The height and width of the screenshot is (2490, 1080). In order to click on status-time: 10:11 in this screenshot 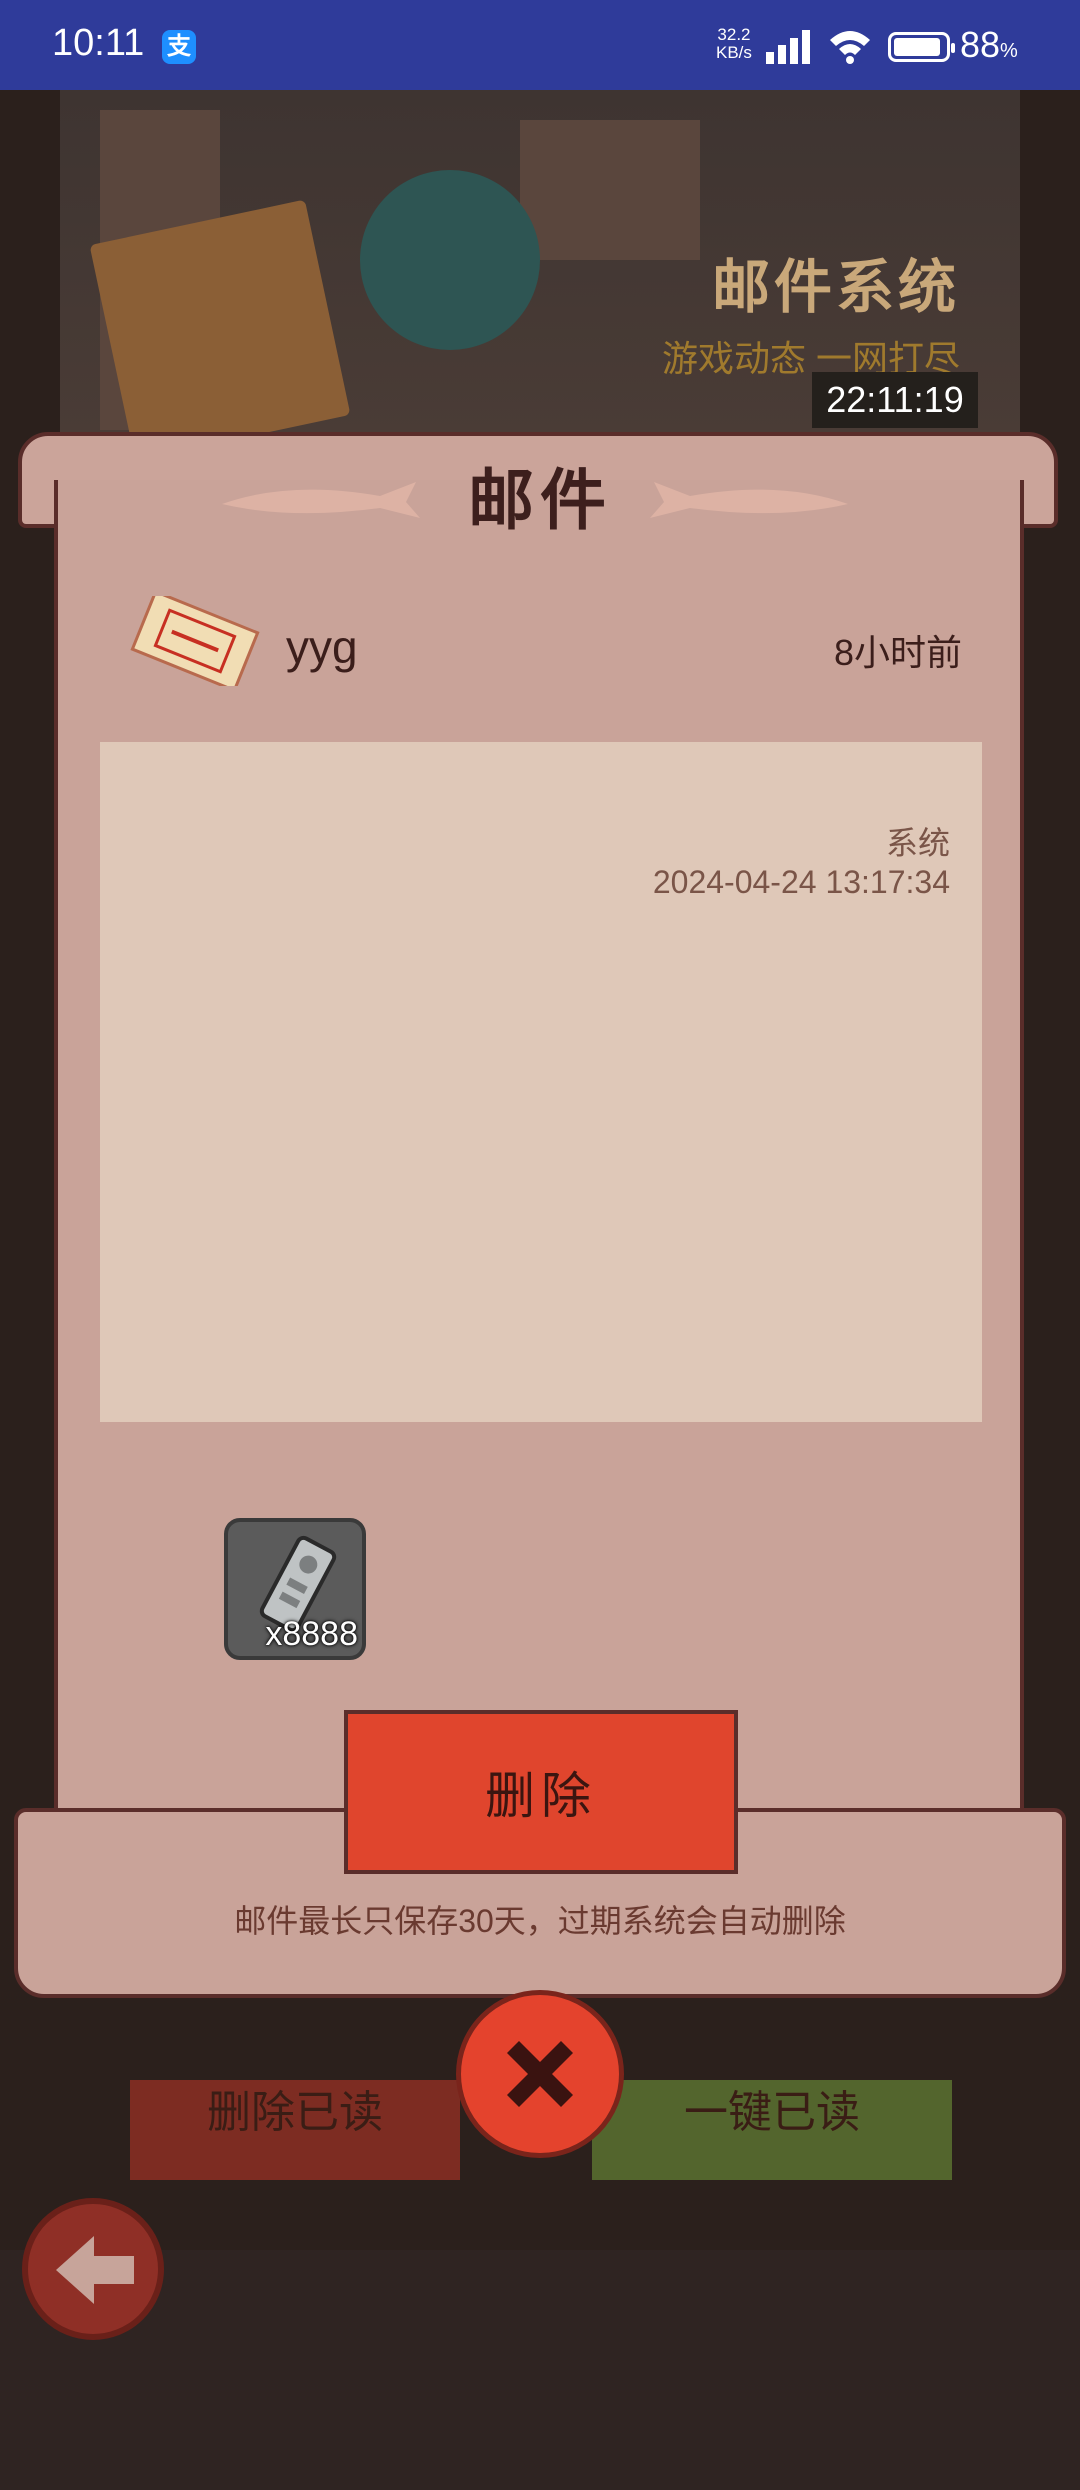, I will do `click(98, 43)`.